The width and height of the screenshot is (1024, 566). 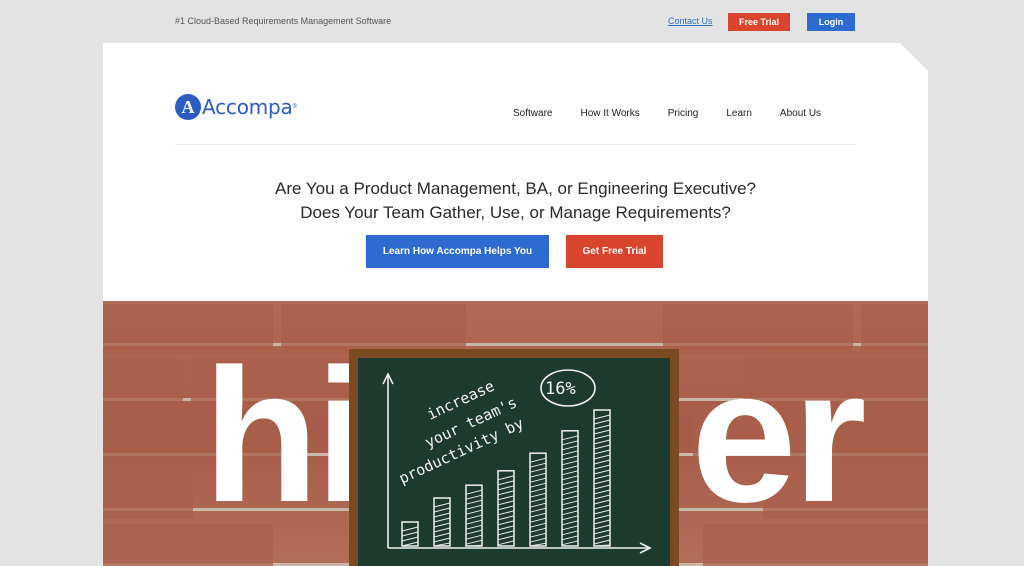 I want to click on nav-item-how-it-works: How It Works, so click(x=609, y=113).